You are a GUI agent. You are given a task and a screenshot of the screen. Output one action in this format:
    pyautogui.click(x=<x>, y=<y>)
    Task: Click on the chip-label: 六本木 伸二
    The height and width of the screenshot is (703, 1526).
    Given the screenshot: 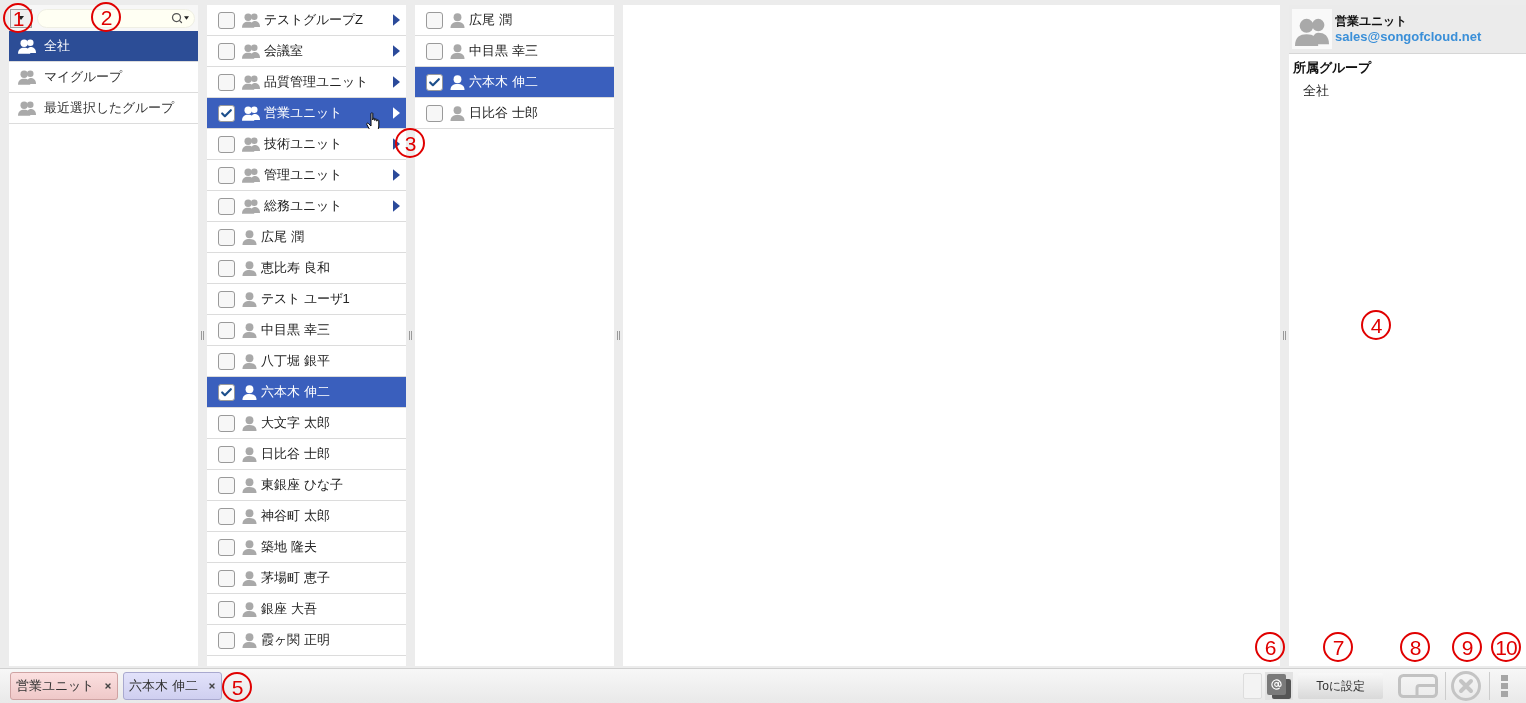 What is the action you would take?
    pyautogui.click(x=163, y=686)
    